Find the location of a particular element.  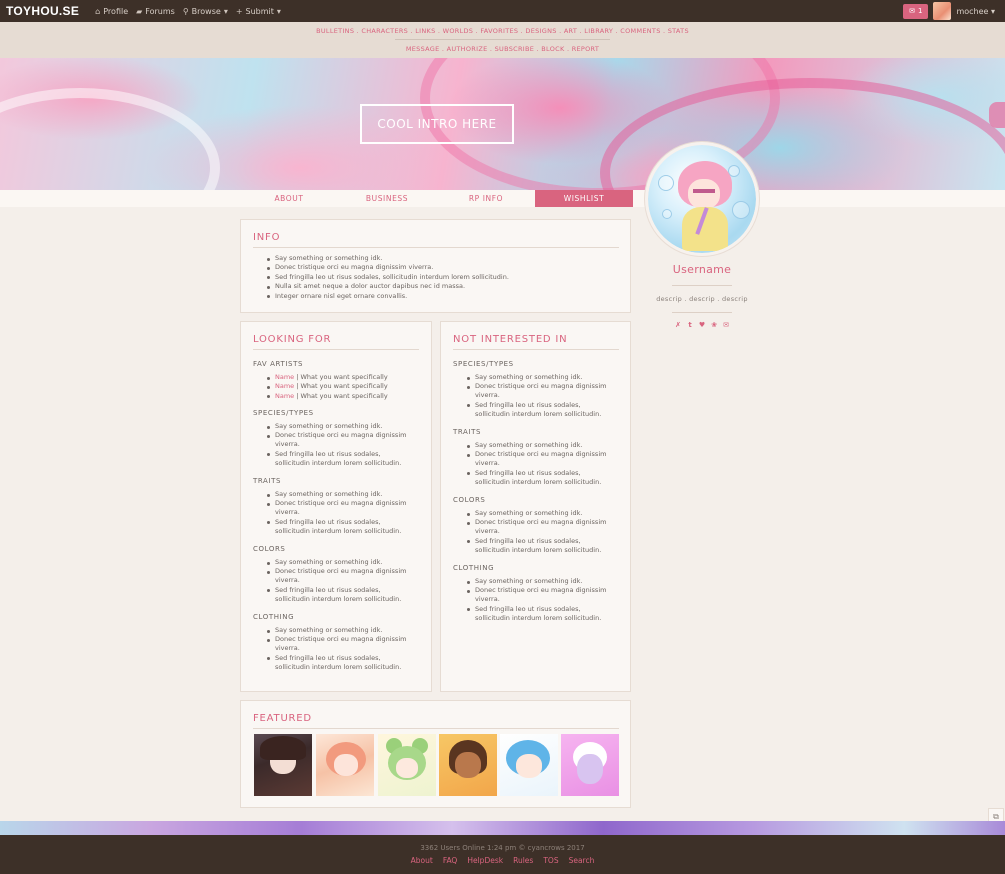

comments-icon: ▰ is located at coordinates (139, 11).